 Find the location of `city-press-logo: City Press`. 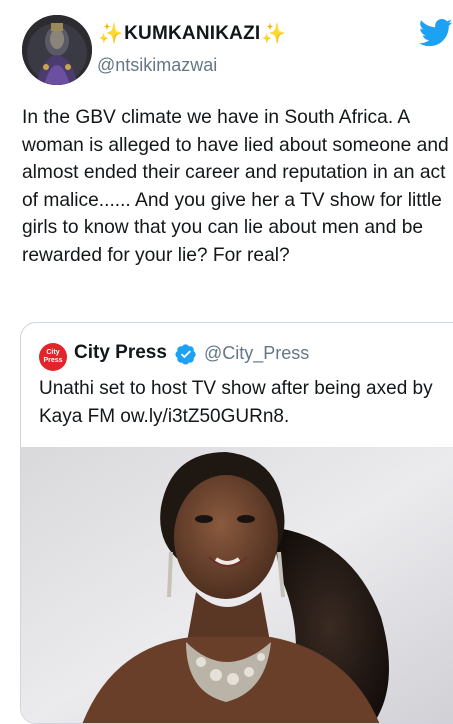

city-press-logo: City Press is located at coordinates (53, 357).